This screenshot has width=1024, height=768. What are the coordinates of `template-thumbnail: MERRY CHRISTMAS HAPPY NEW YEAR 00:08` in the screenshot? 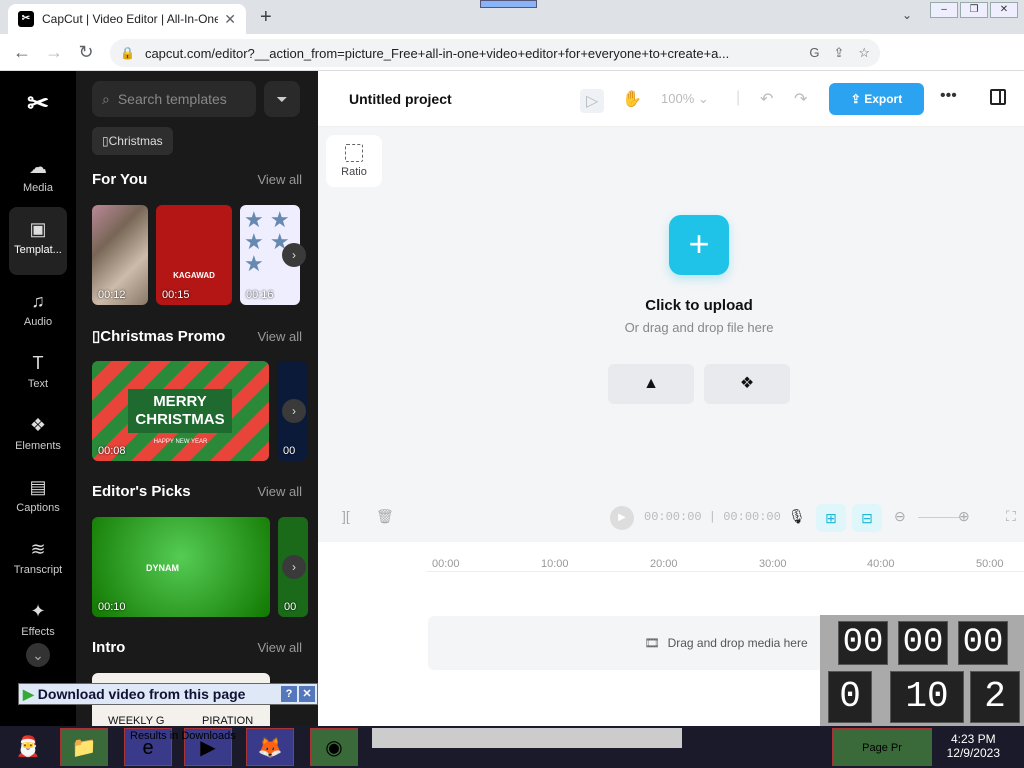 It's located at (180, 411).